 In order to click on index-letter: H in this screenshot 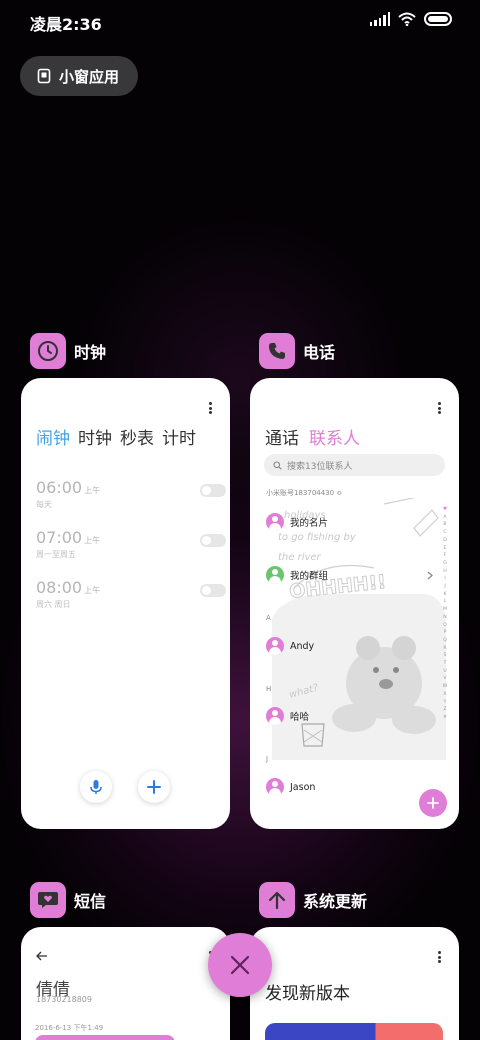, I will do `click(444, 572)`.